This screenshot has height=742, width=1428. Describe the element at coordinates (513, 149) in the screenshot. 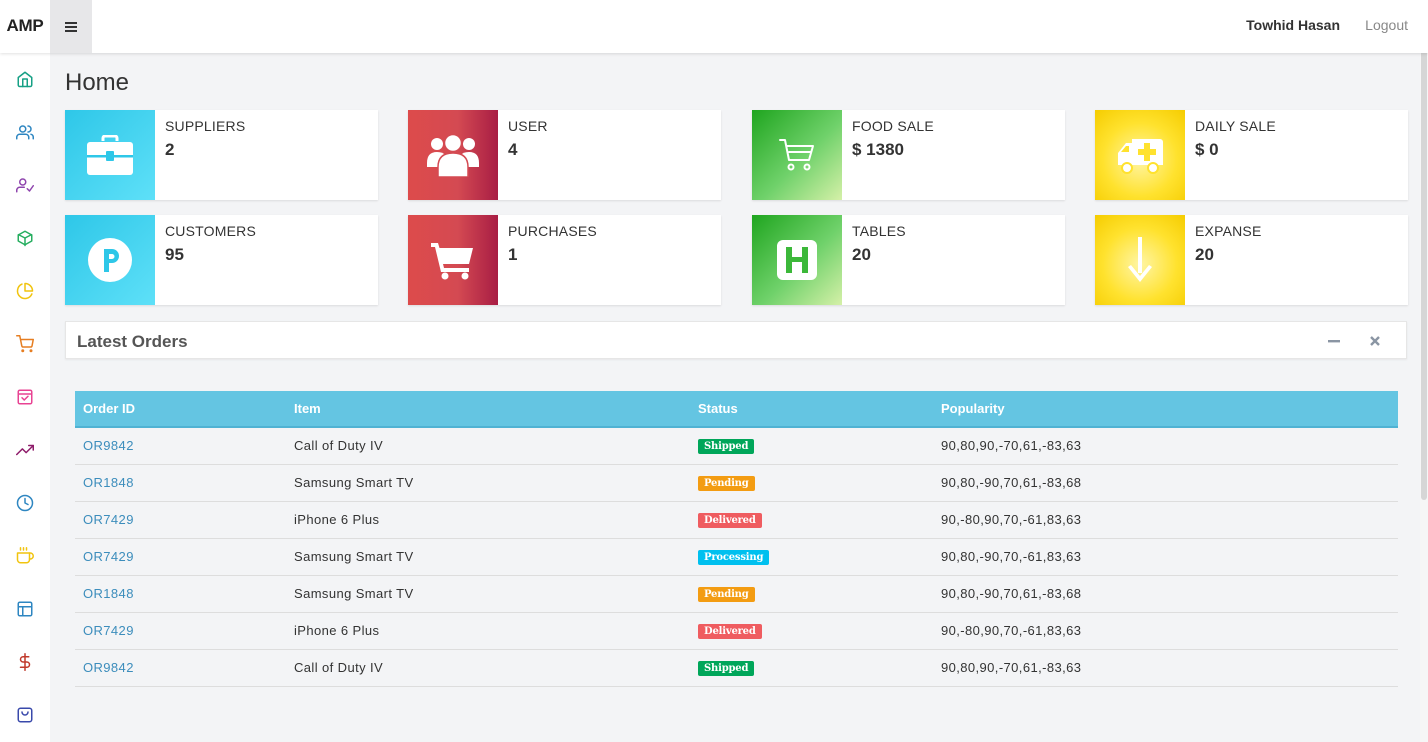

I see `card-value: 4` at that location.